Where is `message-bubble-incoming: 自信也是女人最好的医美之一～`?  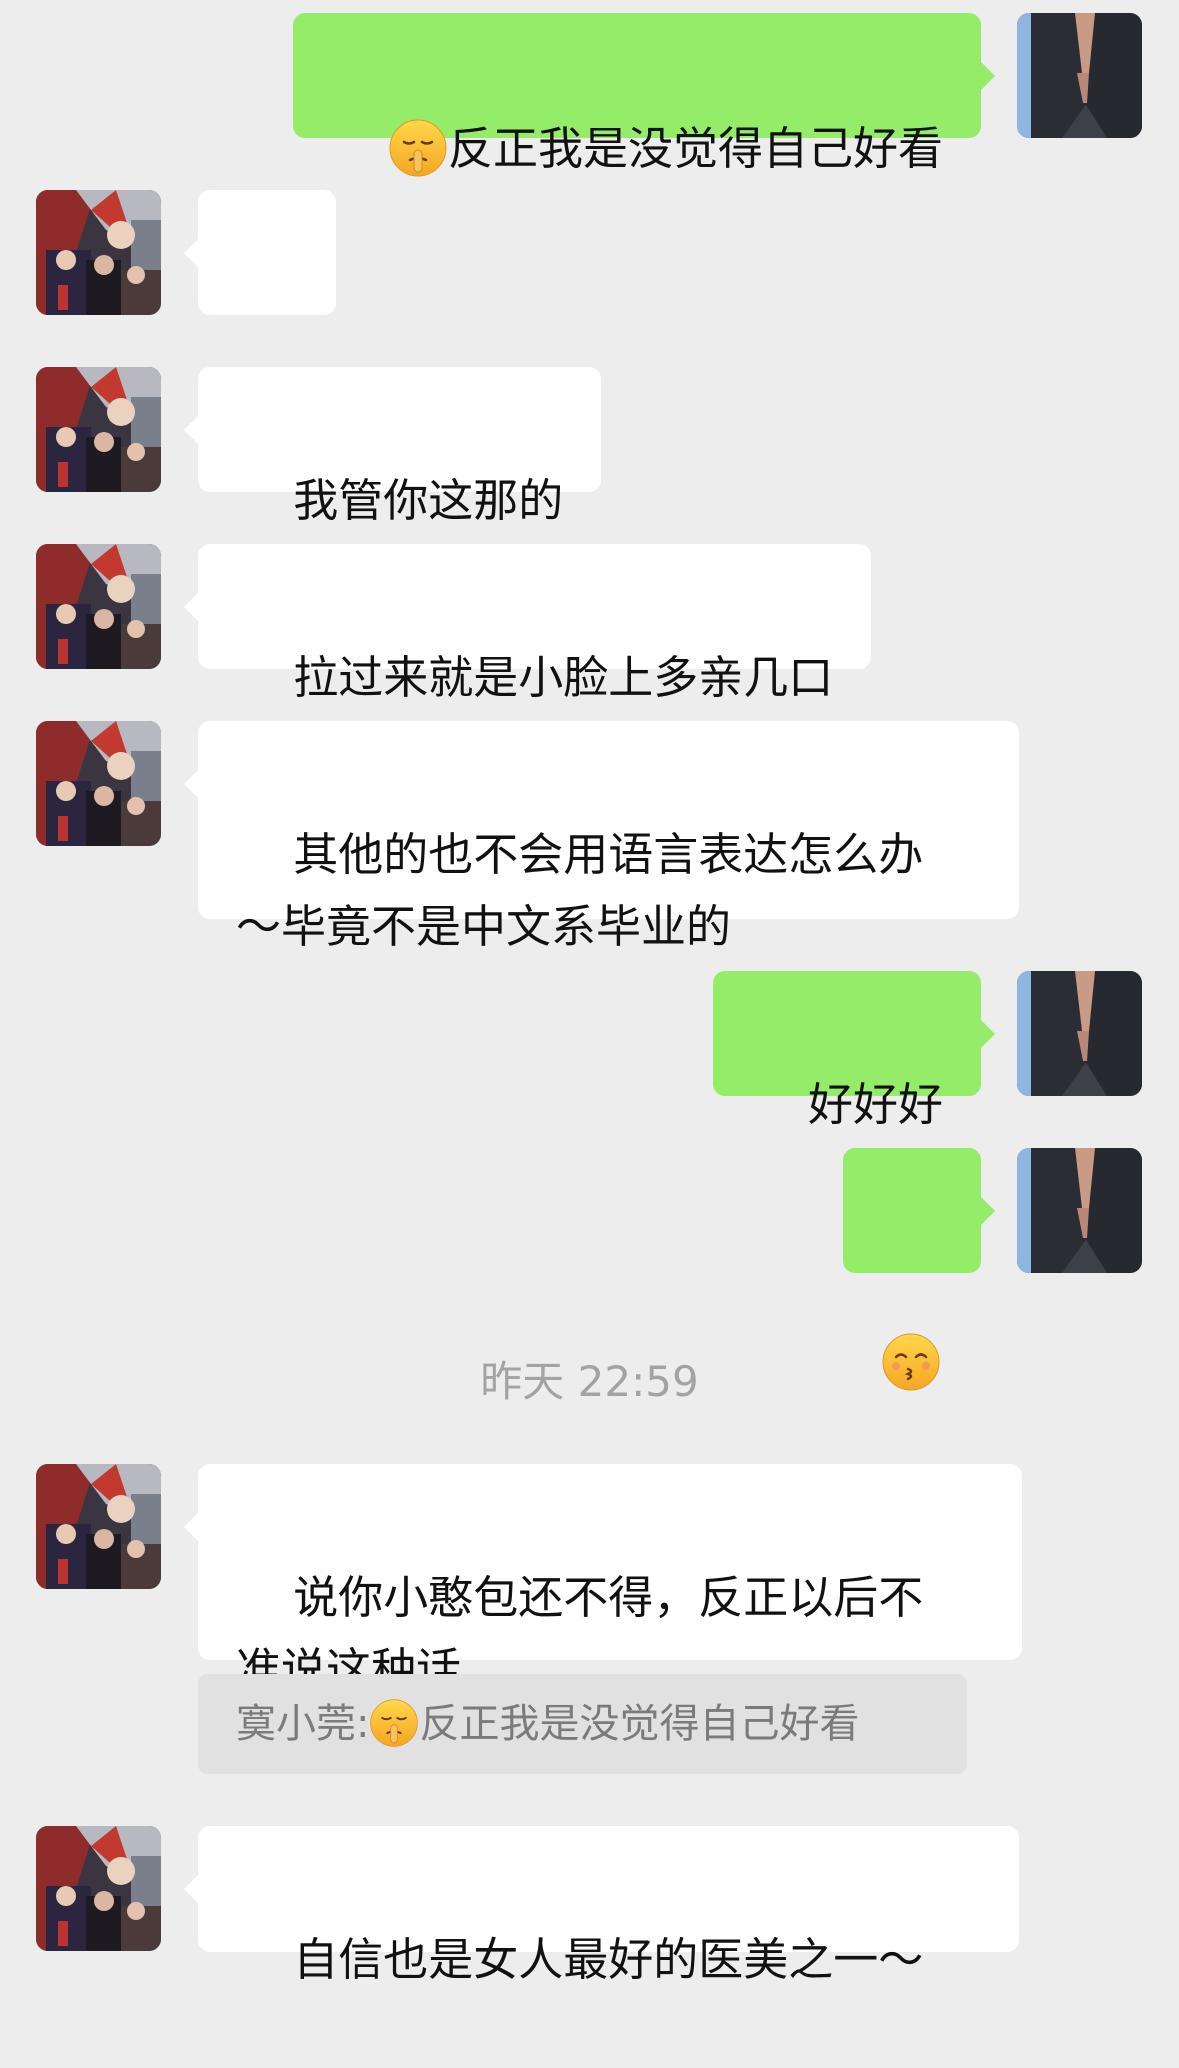
message-bubble-incoming: 自信也是女人最好的医美之一～ is located at coordinates (601, 1906).